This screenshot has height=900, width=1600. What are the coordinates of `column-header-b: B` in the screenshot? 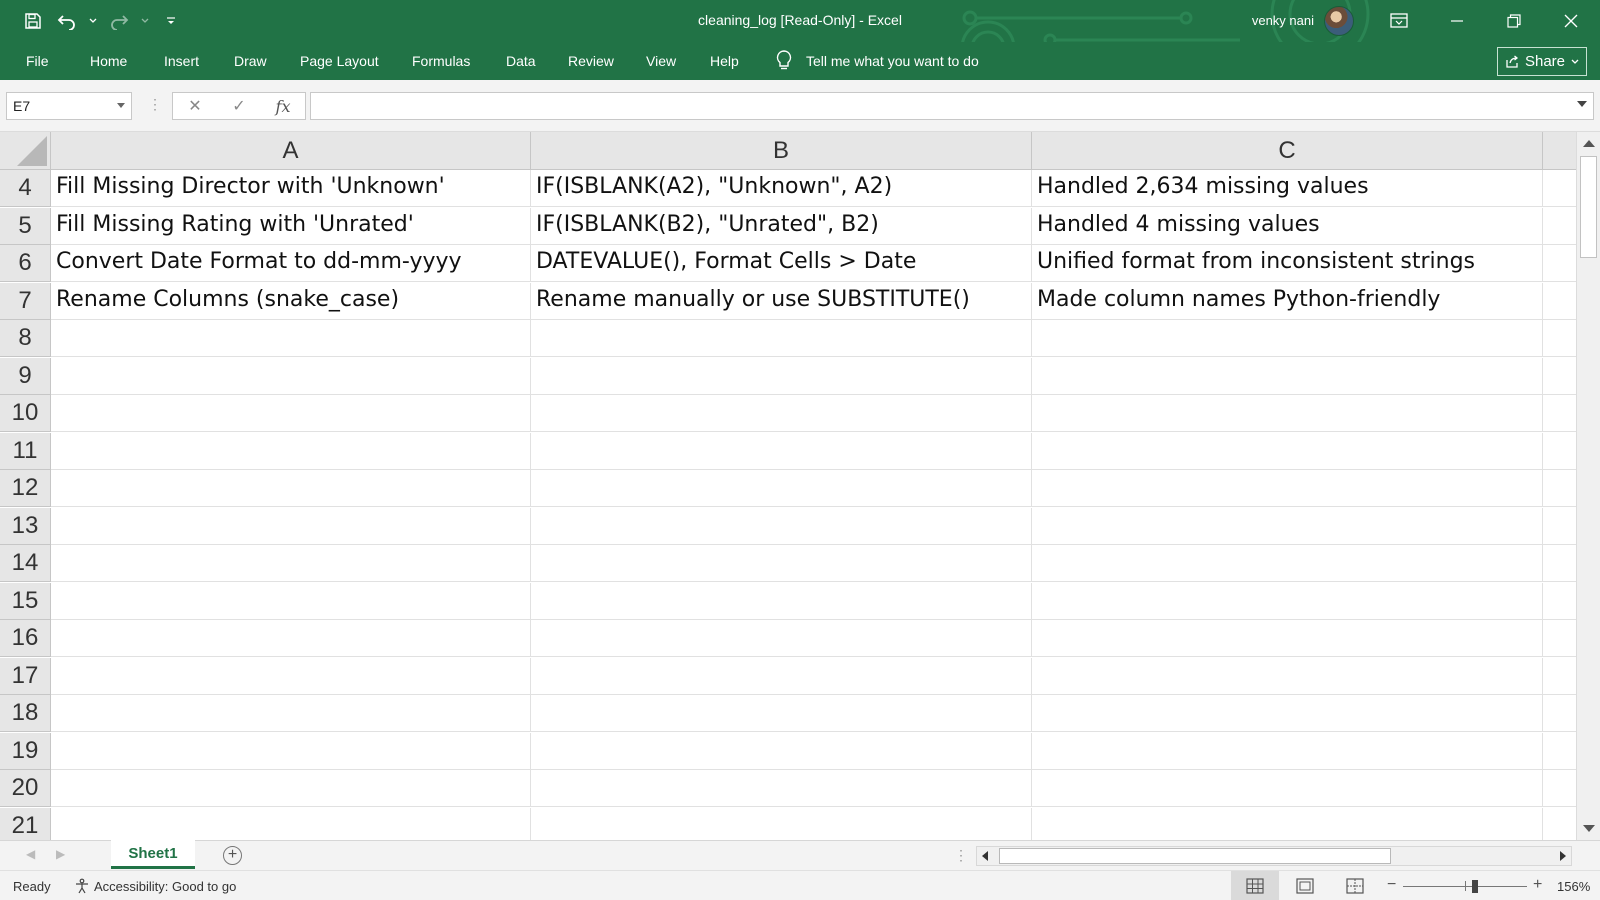 It's located at (781, 151).